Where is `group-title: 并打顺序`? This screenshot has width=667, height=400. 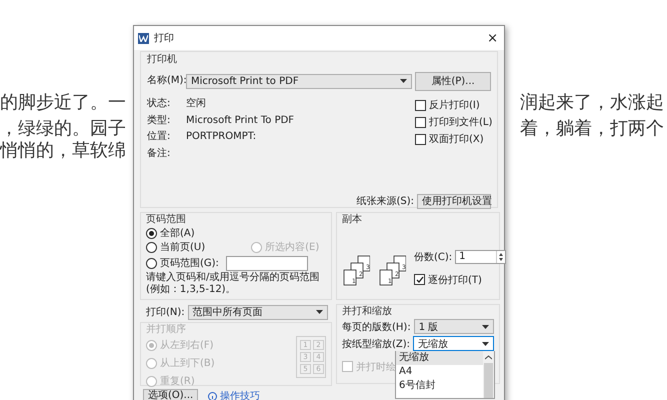 group-title: 并打顺序 is located at coordinates (166, 329).